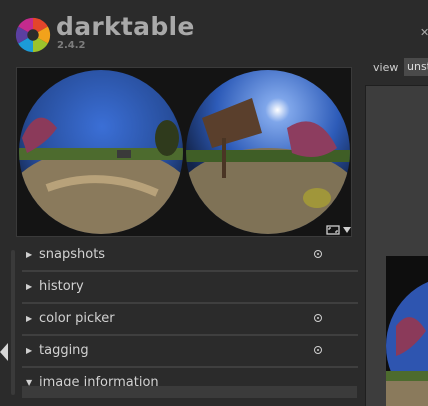 Image resolution: width=428 pixels, height=406 pixels. Describe the element at coordinates (72, 254) in the screenshot. I see `module-label: snapshots` at that location.